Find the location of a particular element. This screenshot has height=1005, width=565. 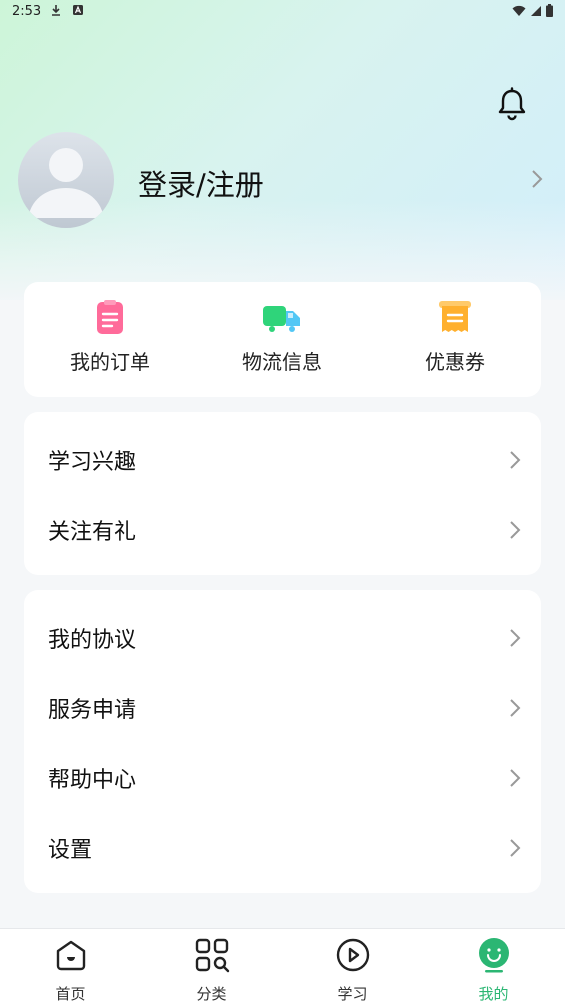

login-register-label: 登录/注册 is located at coordinates (201, 185).